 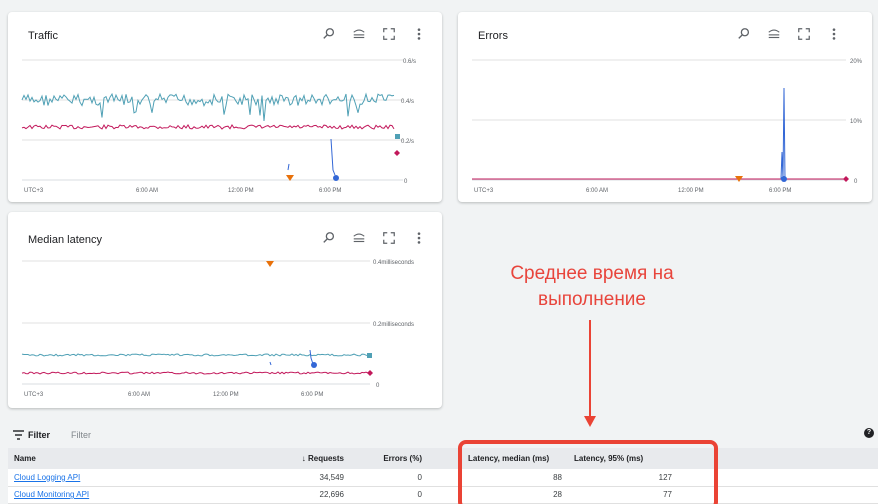 What do you see at coordinates (407, 102) in the screenshot?
I see `y-tick: 0.4/s` at bounding box center [407, 102].